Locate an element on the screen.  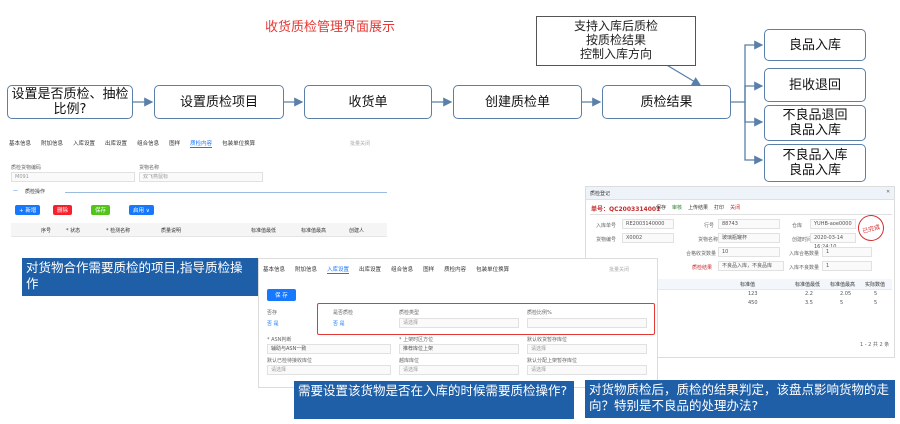
outcome-bad-in: 不良品入库 良品入库 is located at coordinates (815, 163).